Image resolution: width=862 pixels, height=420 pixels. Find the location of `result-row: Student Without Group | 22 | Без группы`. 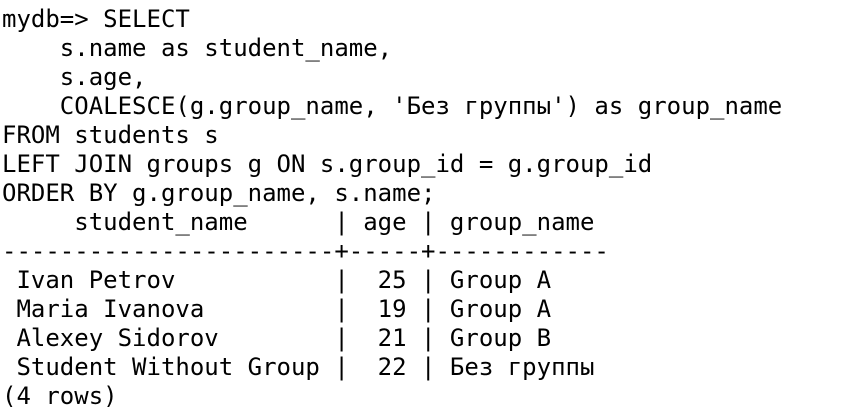

result-row: Student Without Group | 22 | Без группы is located at coordinates (298, 367).